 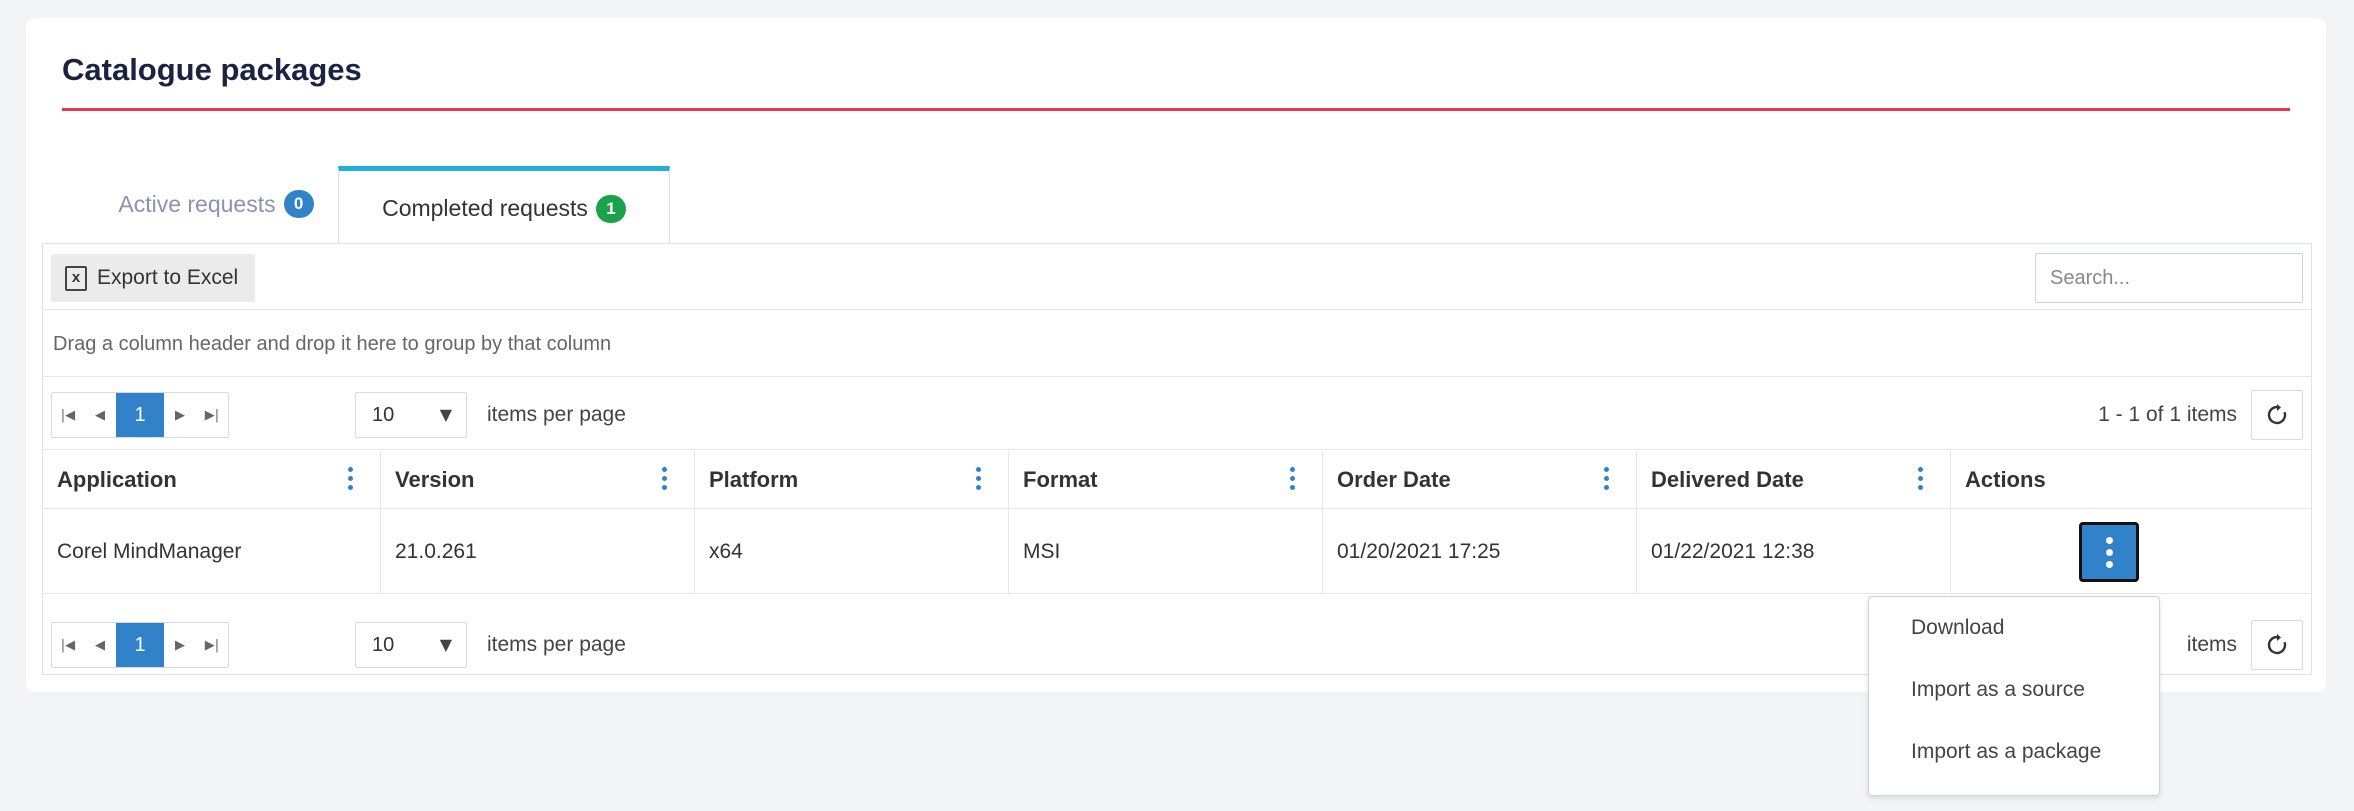 I want to click on excel-icon: x, so click(x=76, y=278).